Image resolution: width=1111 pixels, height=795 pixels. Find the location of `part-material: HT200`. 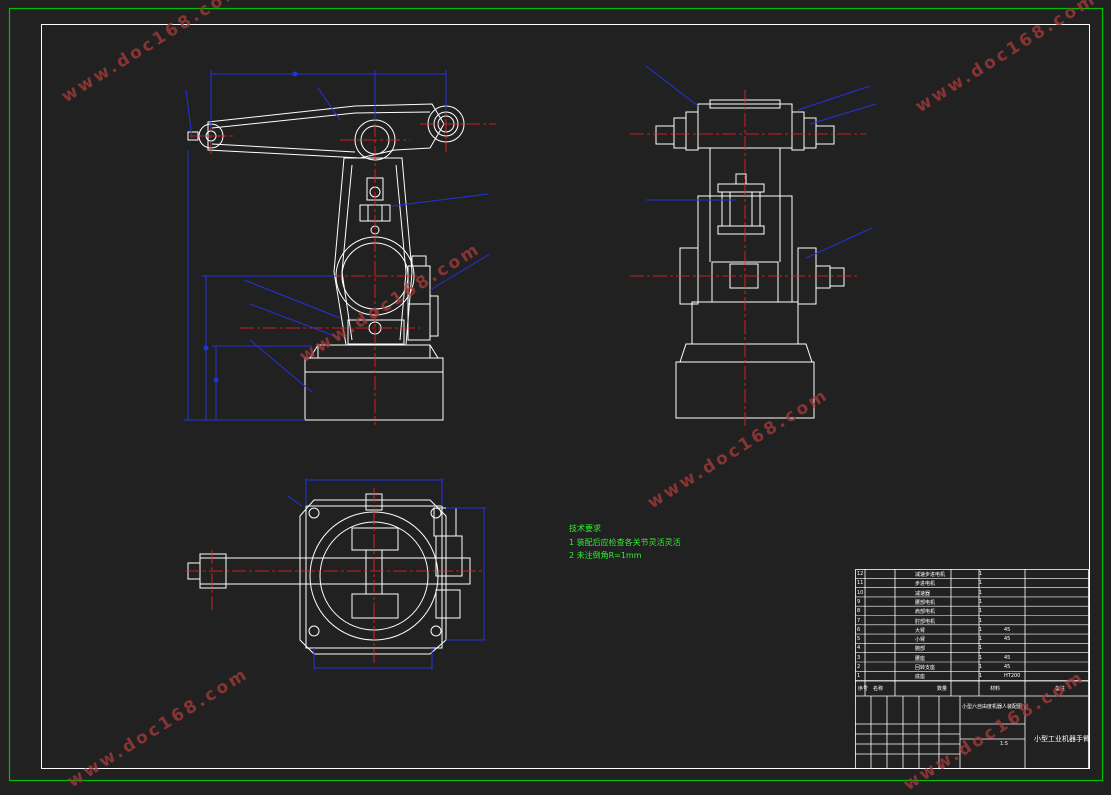

part-material: HT200 is located at coordinates (1012, 676).